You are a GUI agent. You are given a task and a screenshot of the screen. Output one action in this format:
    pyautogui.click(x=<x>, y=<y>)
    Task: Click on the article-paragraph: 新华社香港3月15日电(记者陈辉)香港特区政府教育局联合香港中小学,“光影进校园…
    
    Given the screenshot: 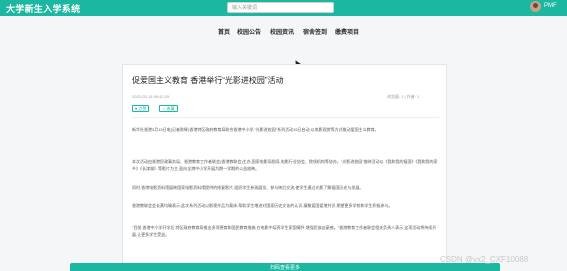 What is the action you would take?
    pyautogui.click(x=255, y=129)
    